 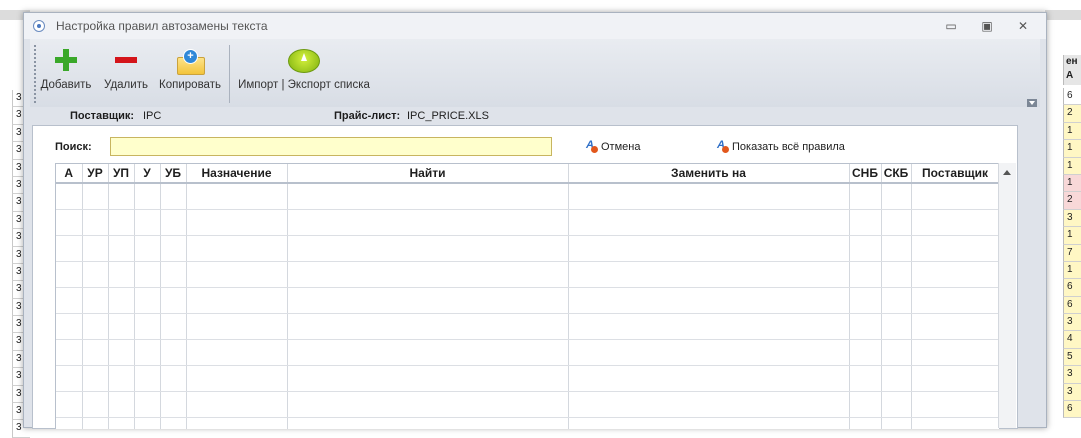 What do you see at coordinates (1007, 295) in the screenshot?
I see `grid-scrollbar` at bounding box center [1007, 295].